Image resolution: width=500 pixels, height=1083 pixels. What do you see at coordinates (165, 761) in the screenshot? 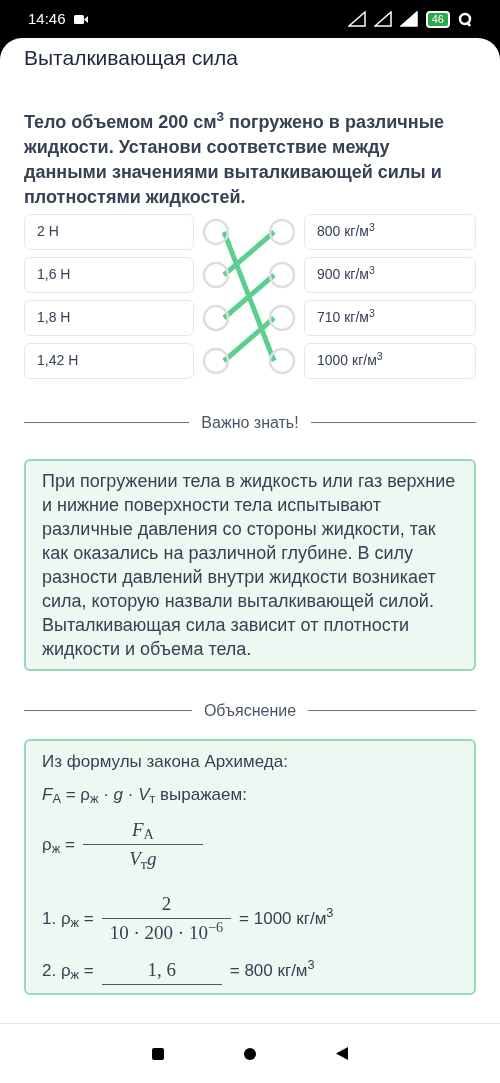
I see `explanation-text: Из формулы закона Архимеда:` at bounding box center [165, 761].